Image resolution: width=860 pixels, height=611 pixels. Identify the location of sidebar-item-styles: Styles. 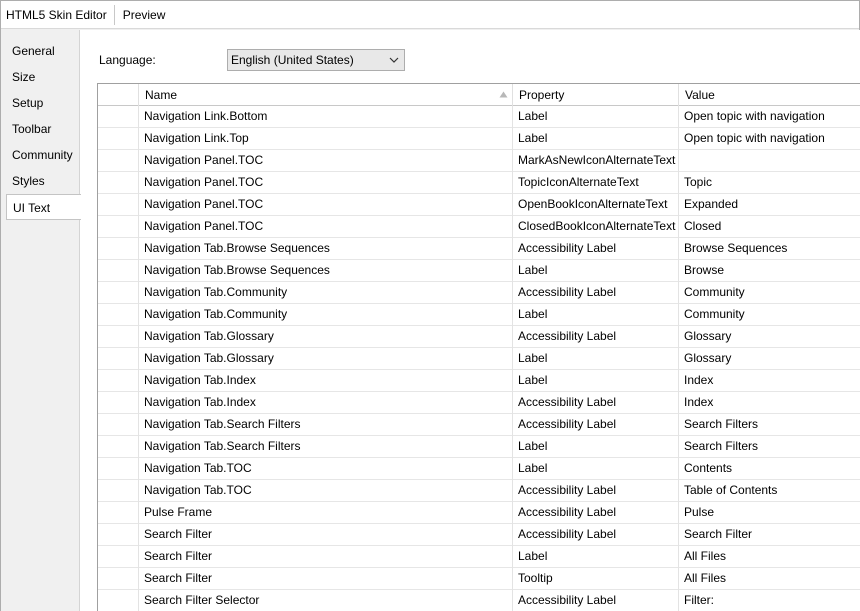
(43, 181).